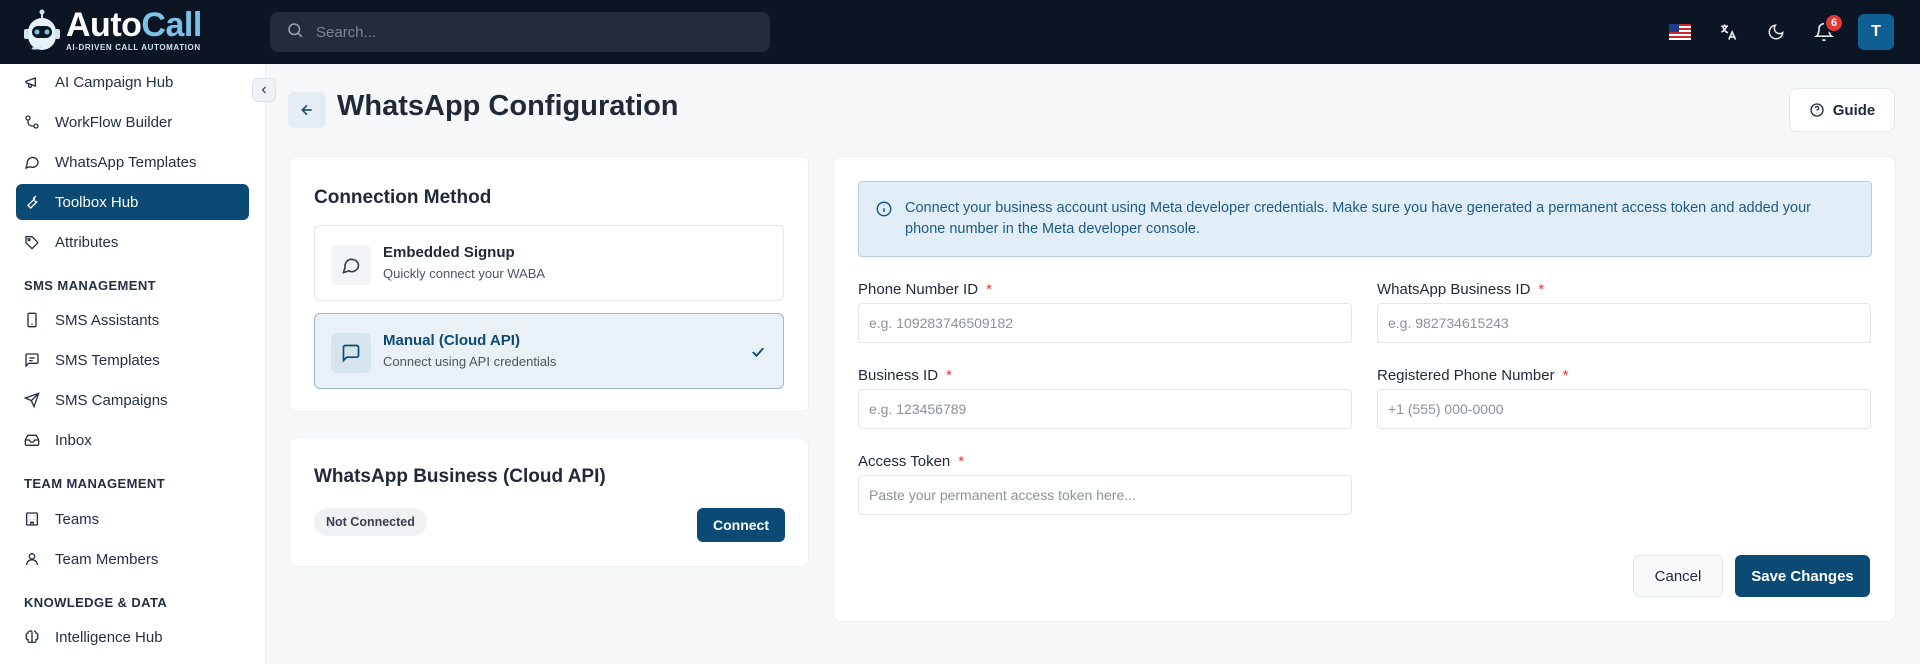 The height and width of the screenshot is (664, 1920). I want to click on sidebar-item-workflow-builder: WorkFlow Builder, so click(132, 122).